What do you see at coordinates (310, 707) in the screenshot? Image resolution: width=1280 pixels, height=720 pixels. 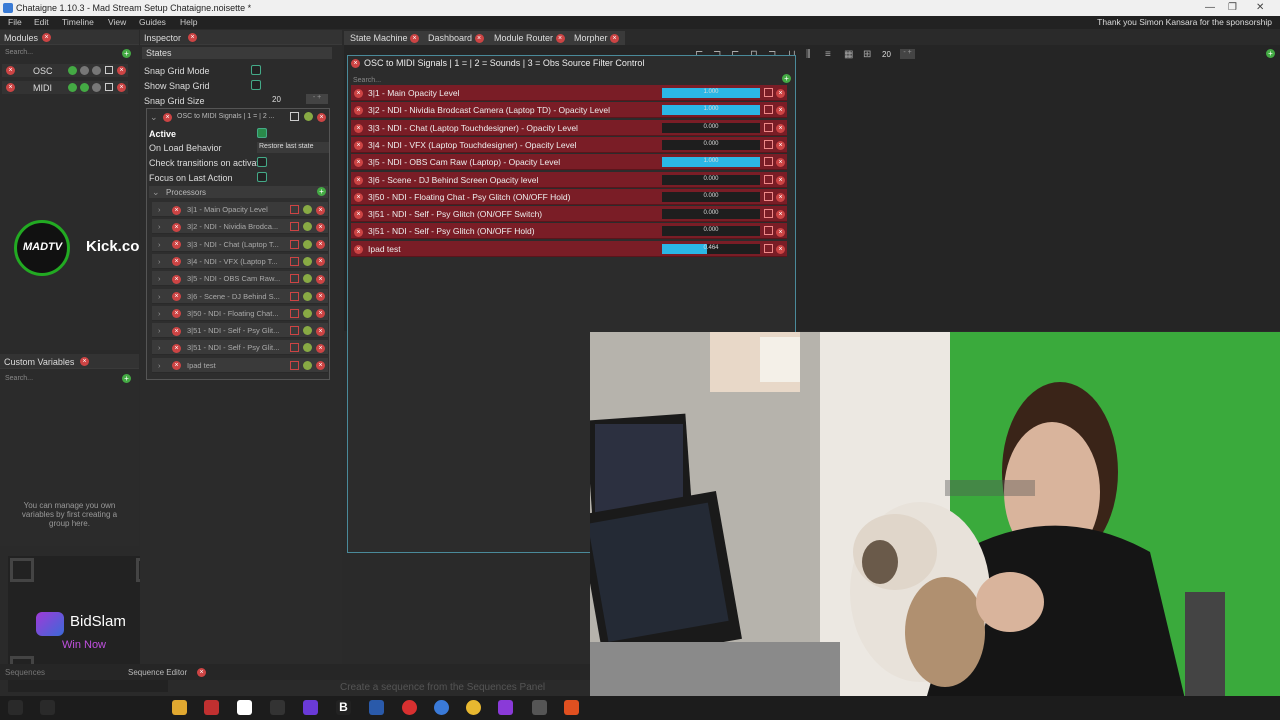 I see `grid-app-icon` at bounding box center [310, 707].